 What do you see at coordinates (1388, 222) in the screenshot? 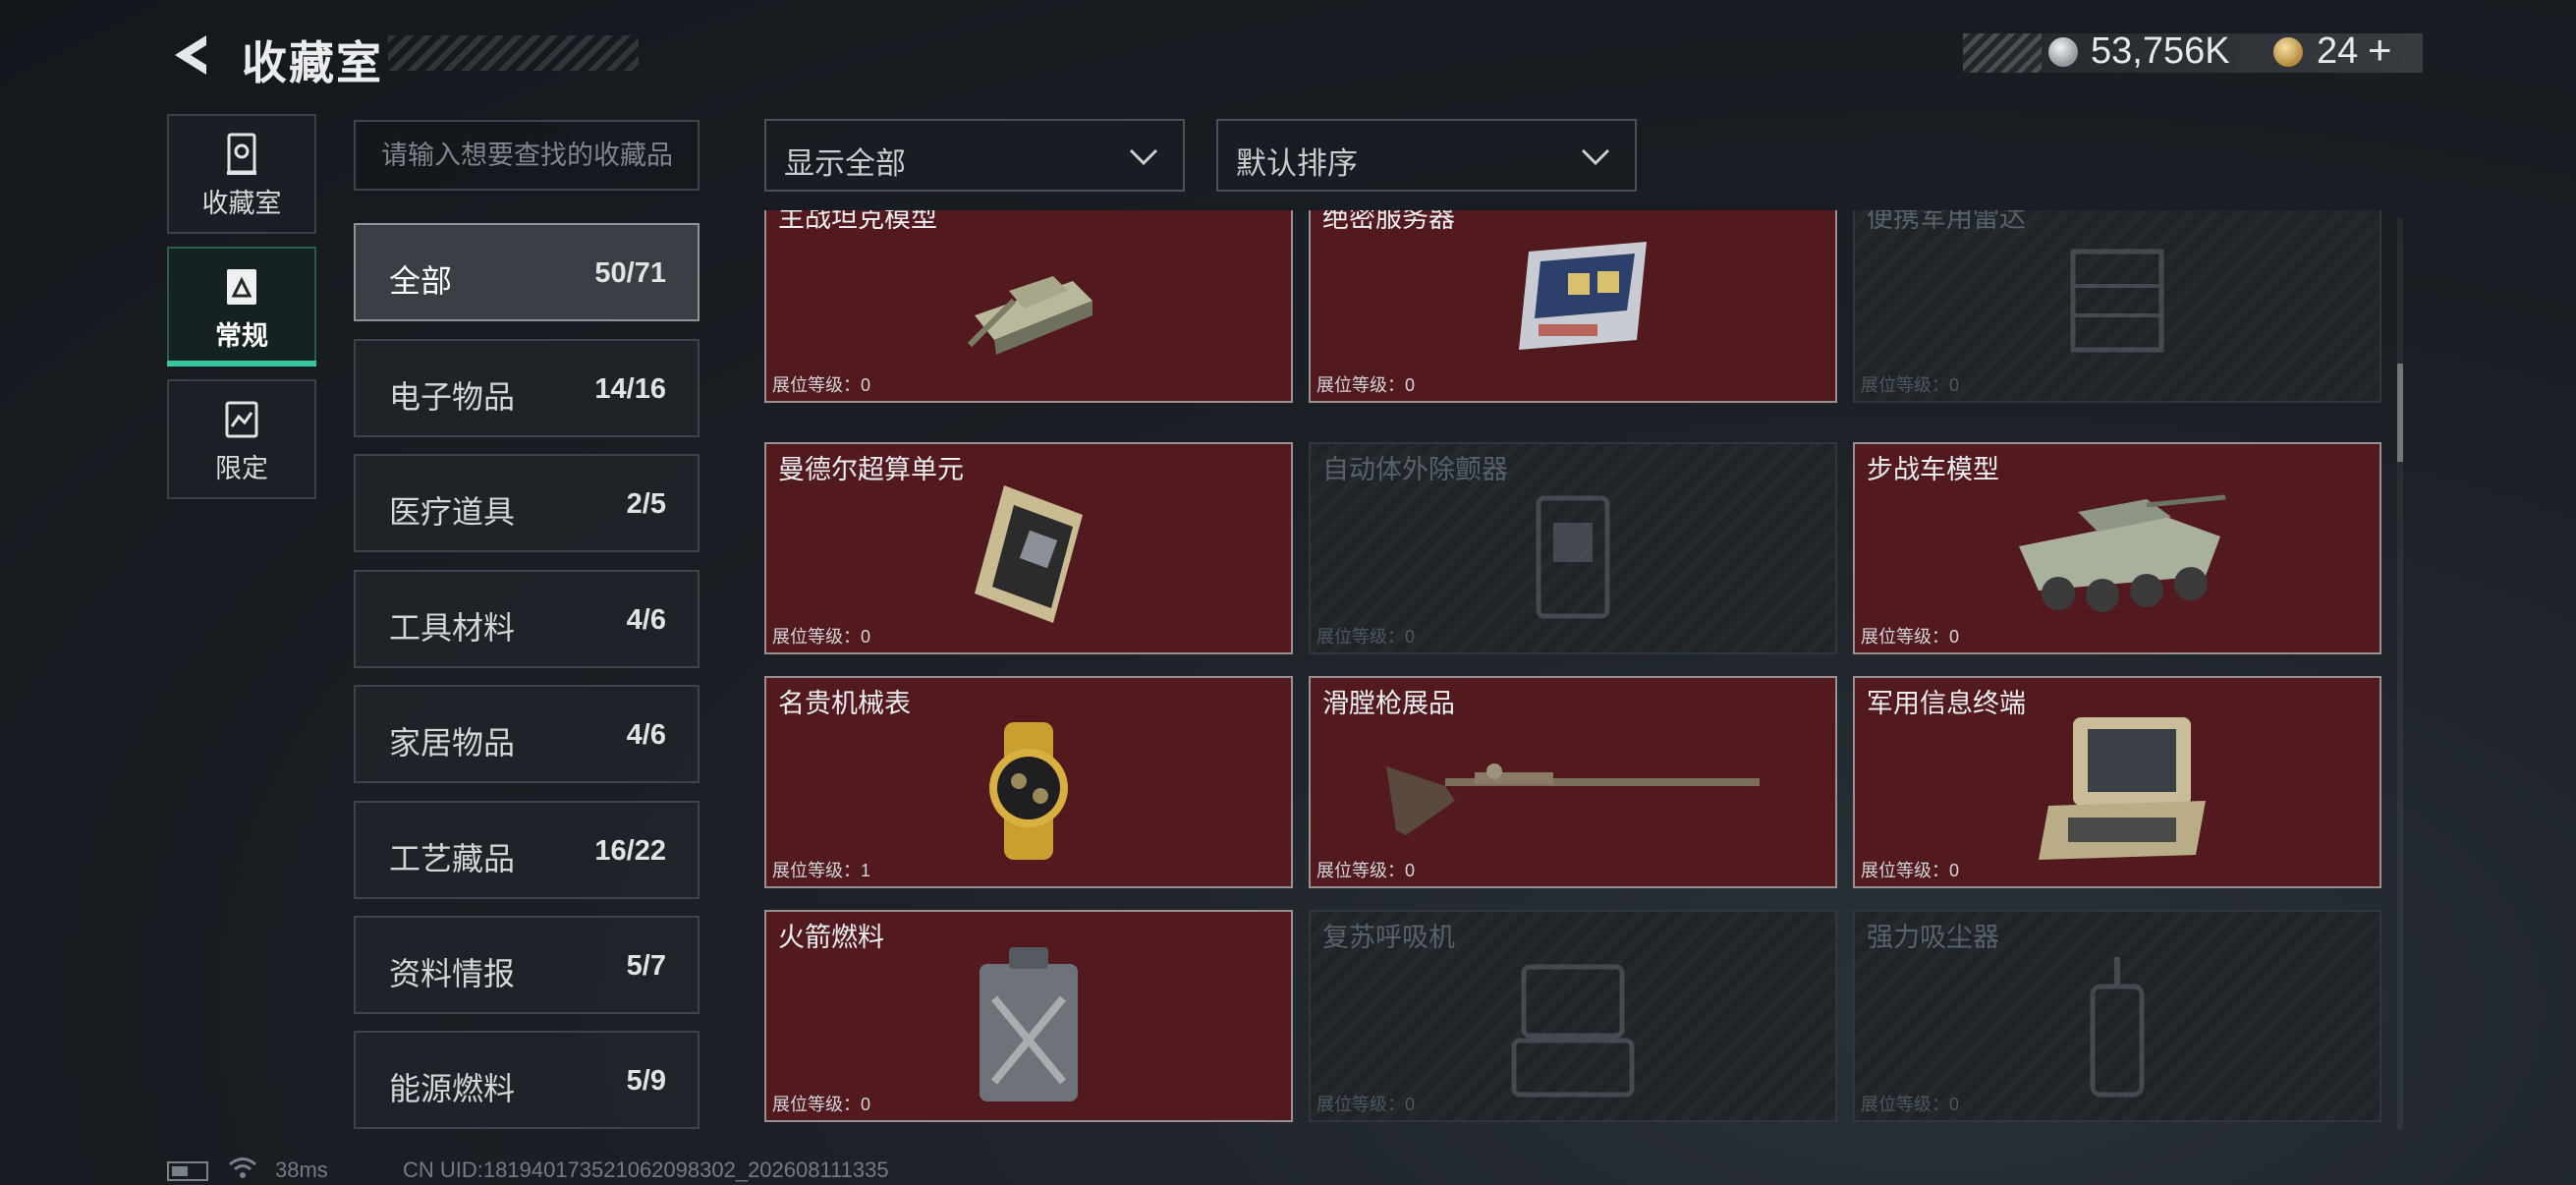
I see `item-name: 绝密服务器` at bounding box center [1388, 222].